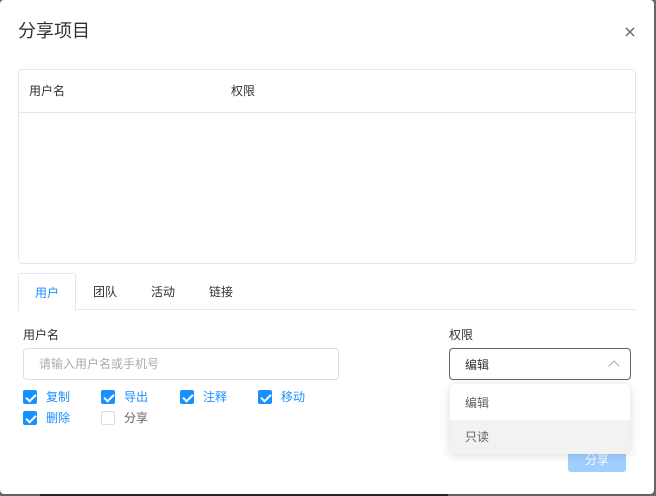  What do you see at coordinates (136, 418) in the screenshot?
I see `checkbox-share-label: 分享` at bounding box center [136, 418].